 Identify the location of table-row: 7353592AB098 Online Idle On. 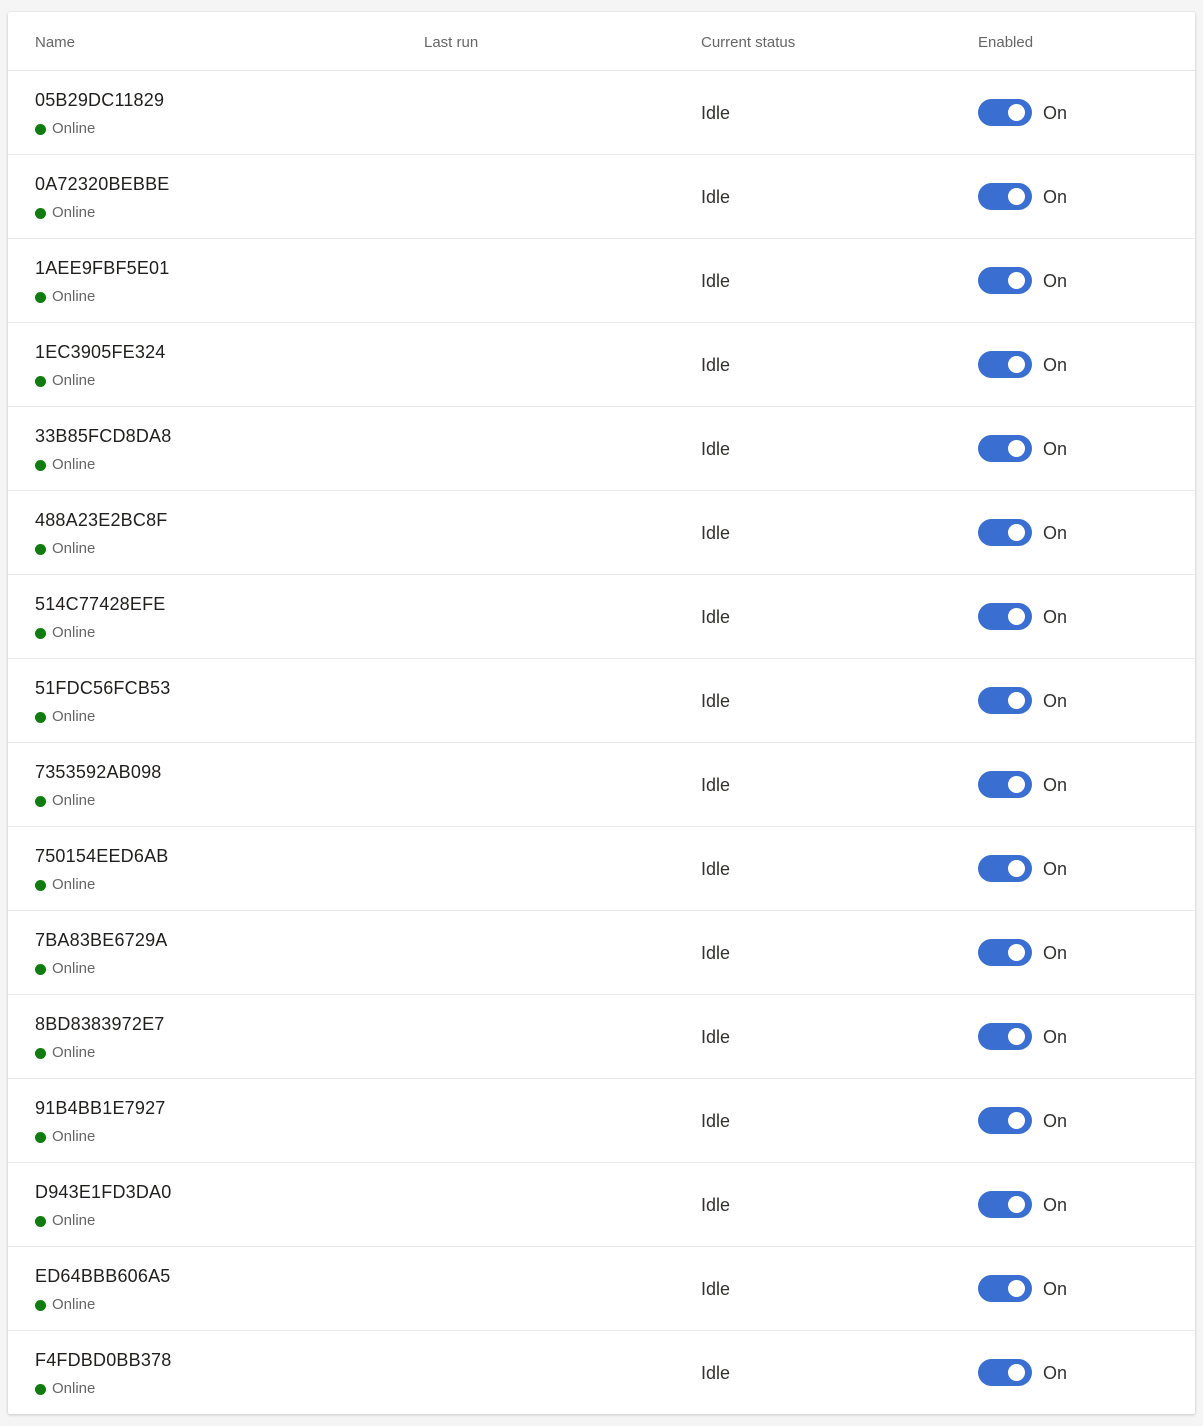
(601, 785).